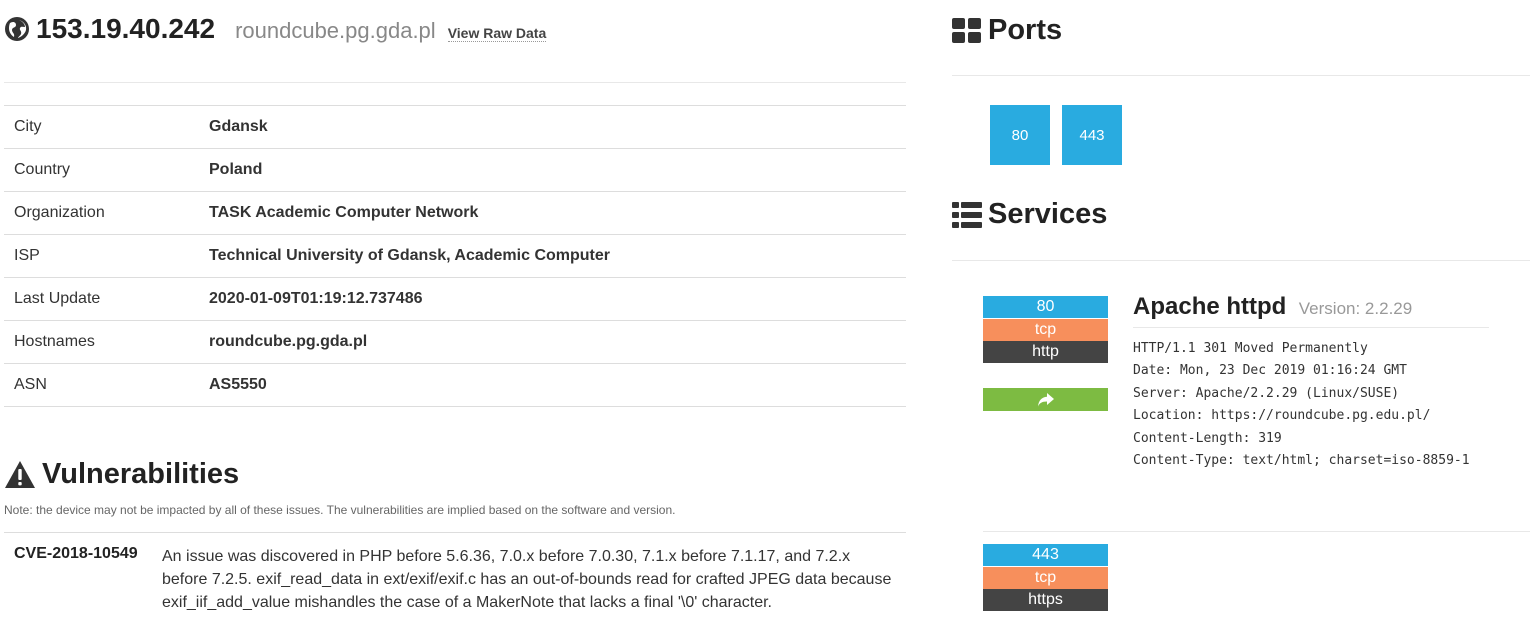 The width and height of the screenshot is (1530, 622). Describe the element at coordinates (20, 474) in the screenshot. I see `warning-triangle-icon` at that location.